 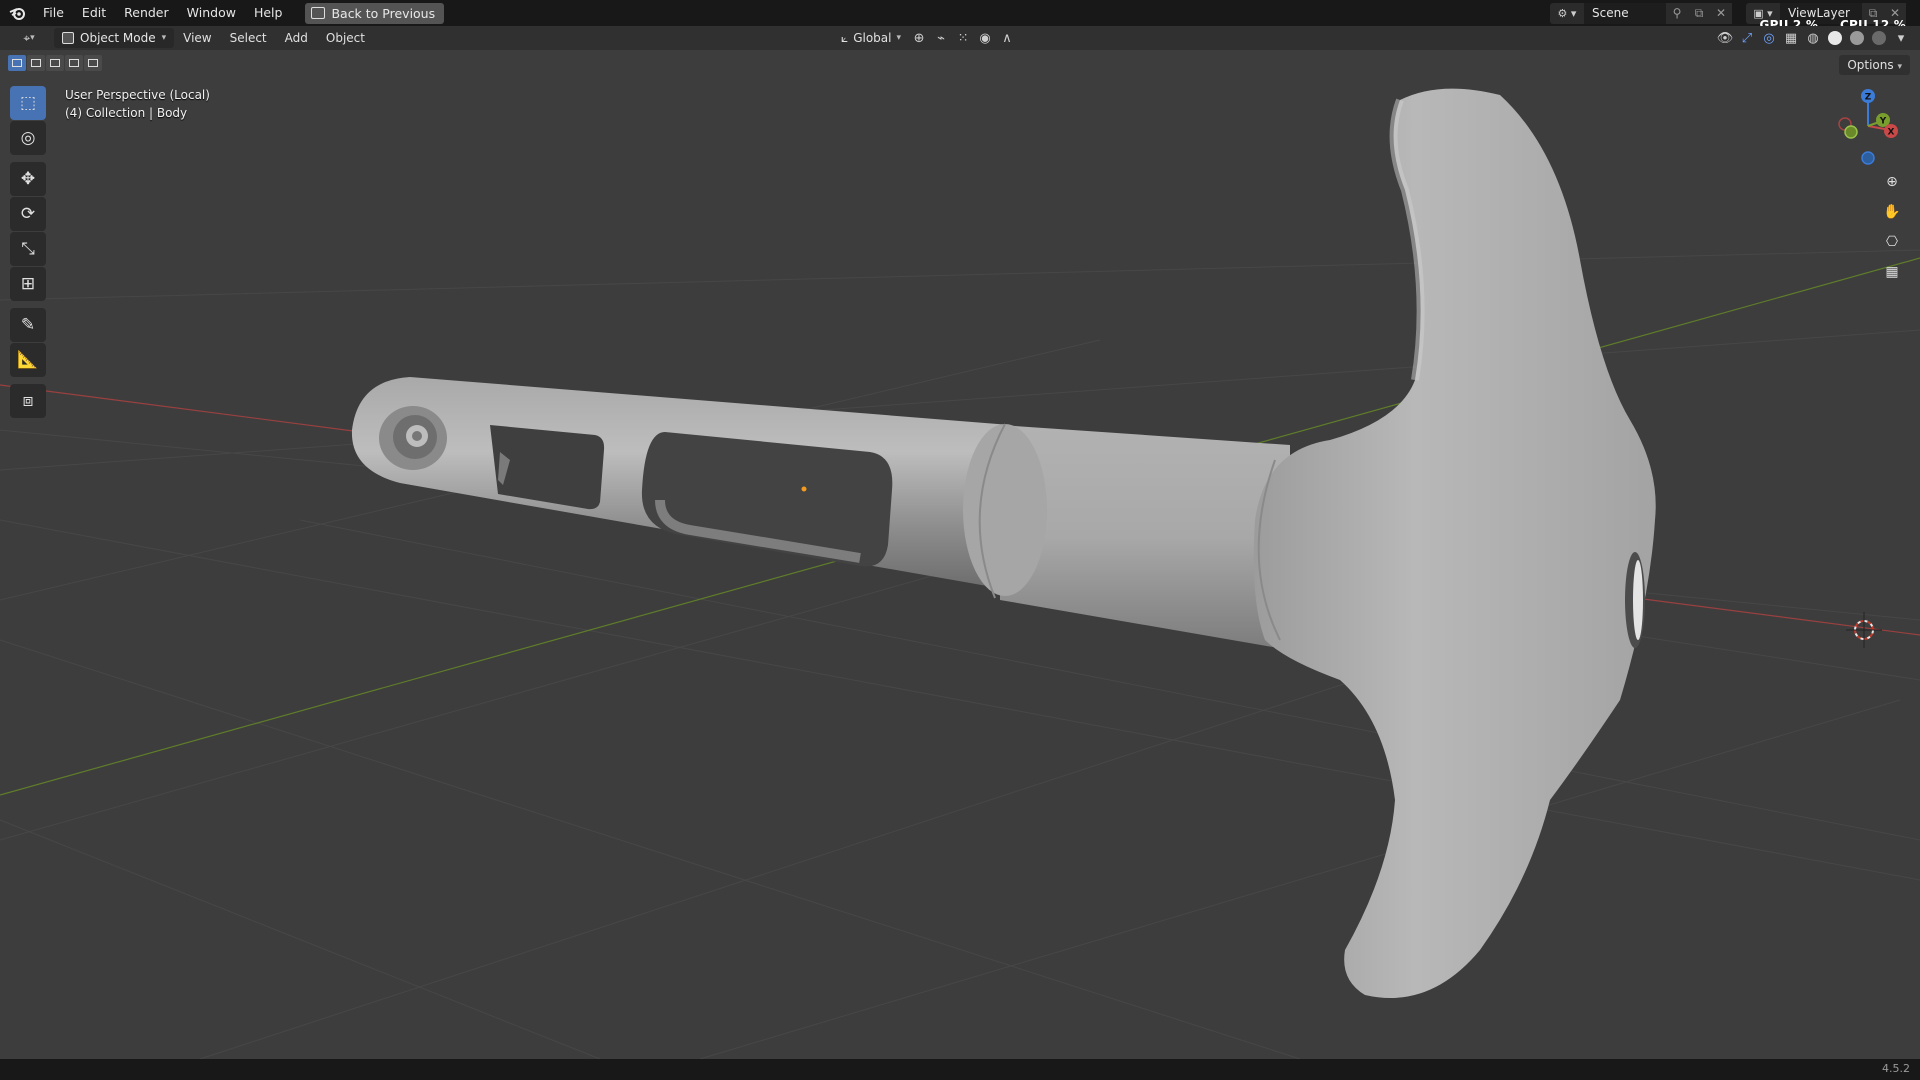 What do you see at coordinates (963, 38) in the screenshot?
I see `snap-target-icon: ⁙` at bounding box center [963, 38].